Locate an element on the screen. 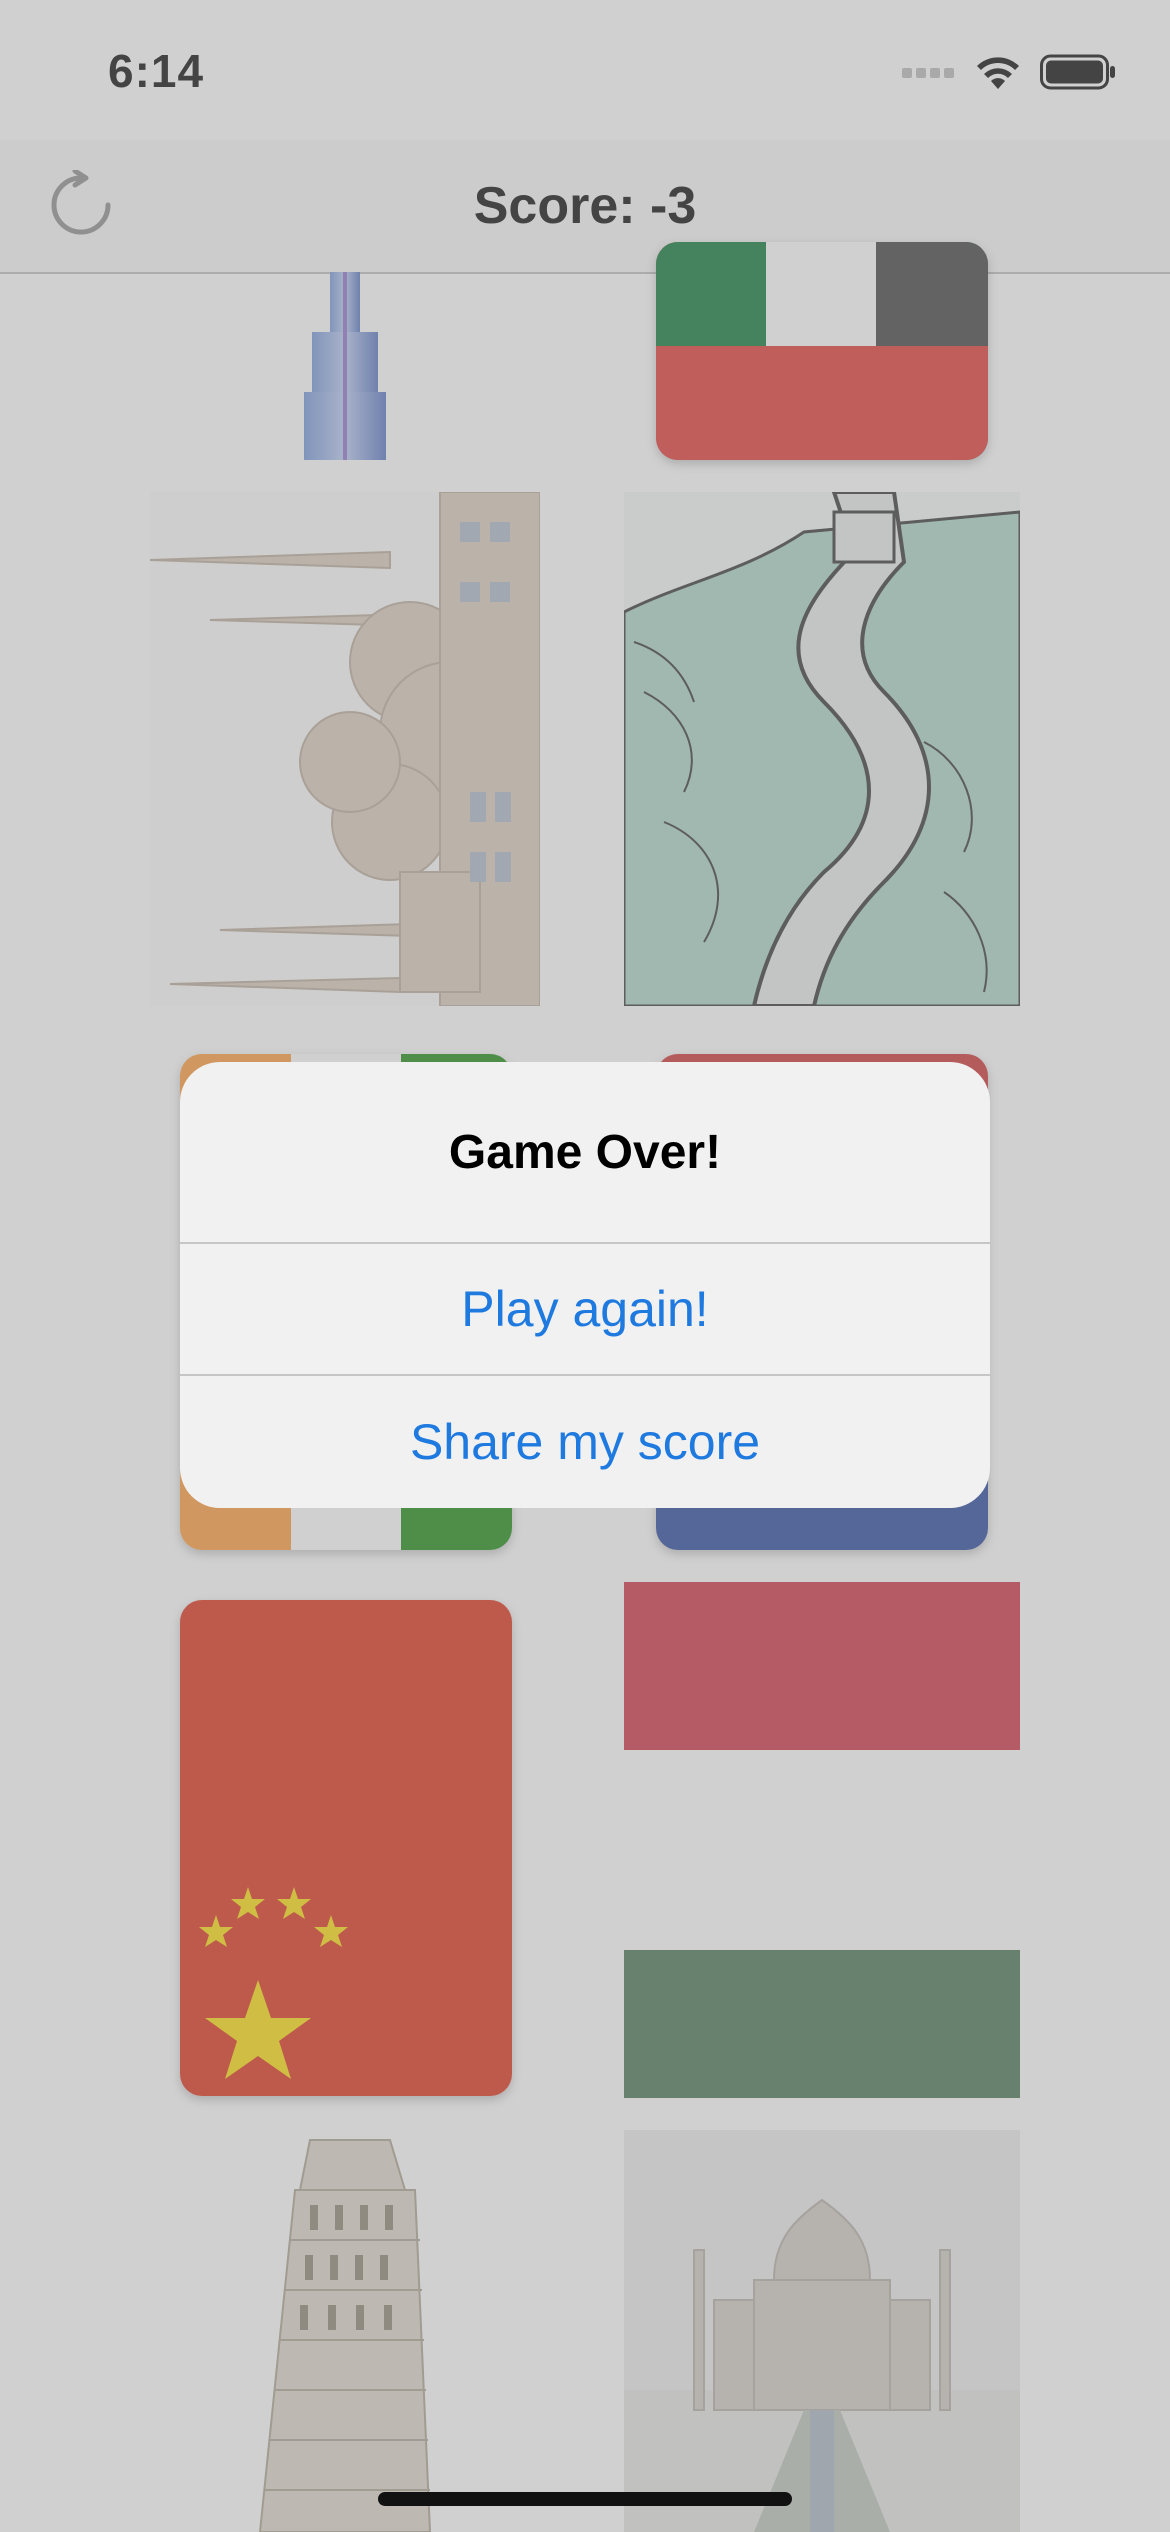  home-indicator is located at coordinates (585, 2499).